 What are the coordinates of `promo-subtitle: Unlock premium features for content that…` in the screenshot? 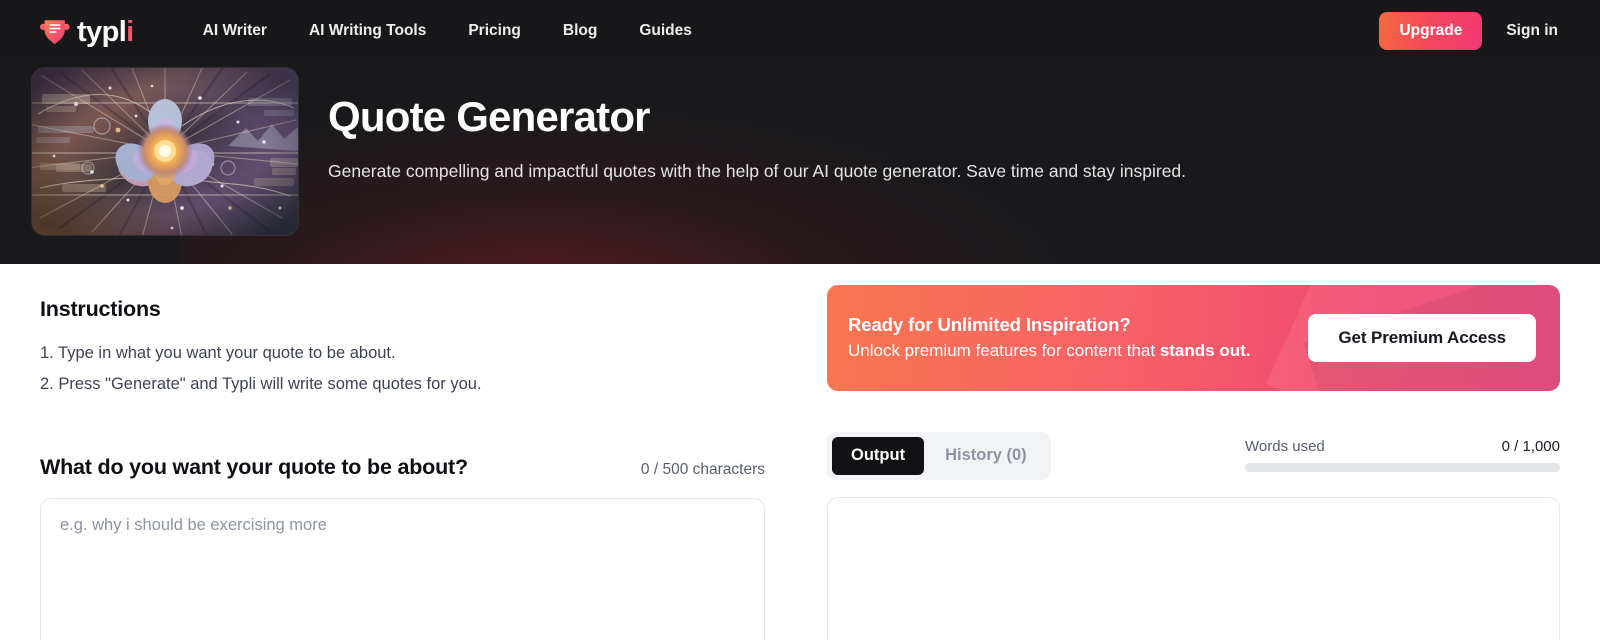 It's located at (1049, 351).